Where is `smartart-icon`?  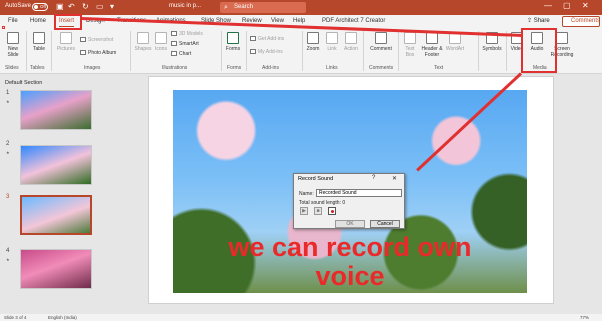 smartart-icon is located at coordinates (174, 43).